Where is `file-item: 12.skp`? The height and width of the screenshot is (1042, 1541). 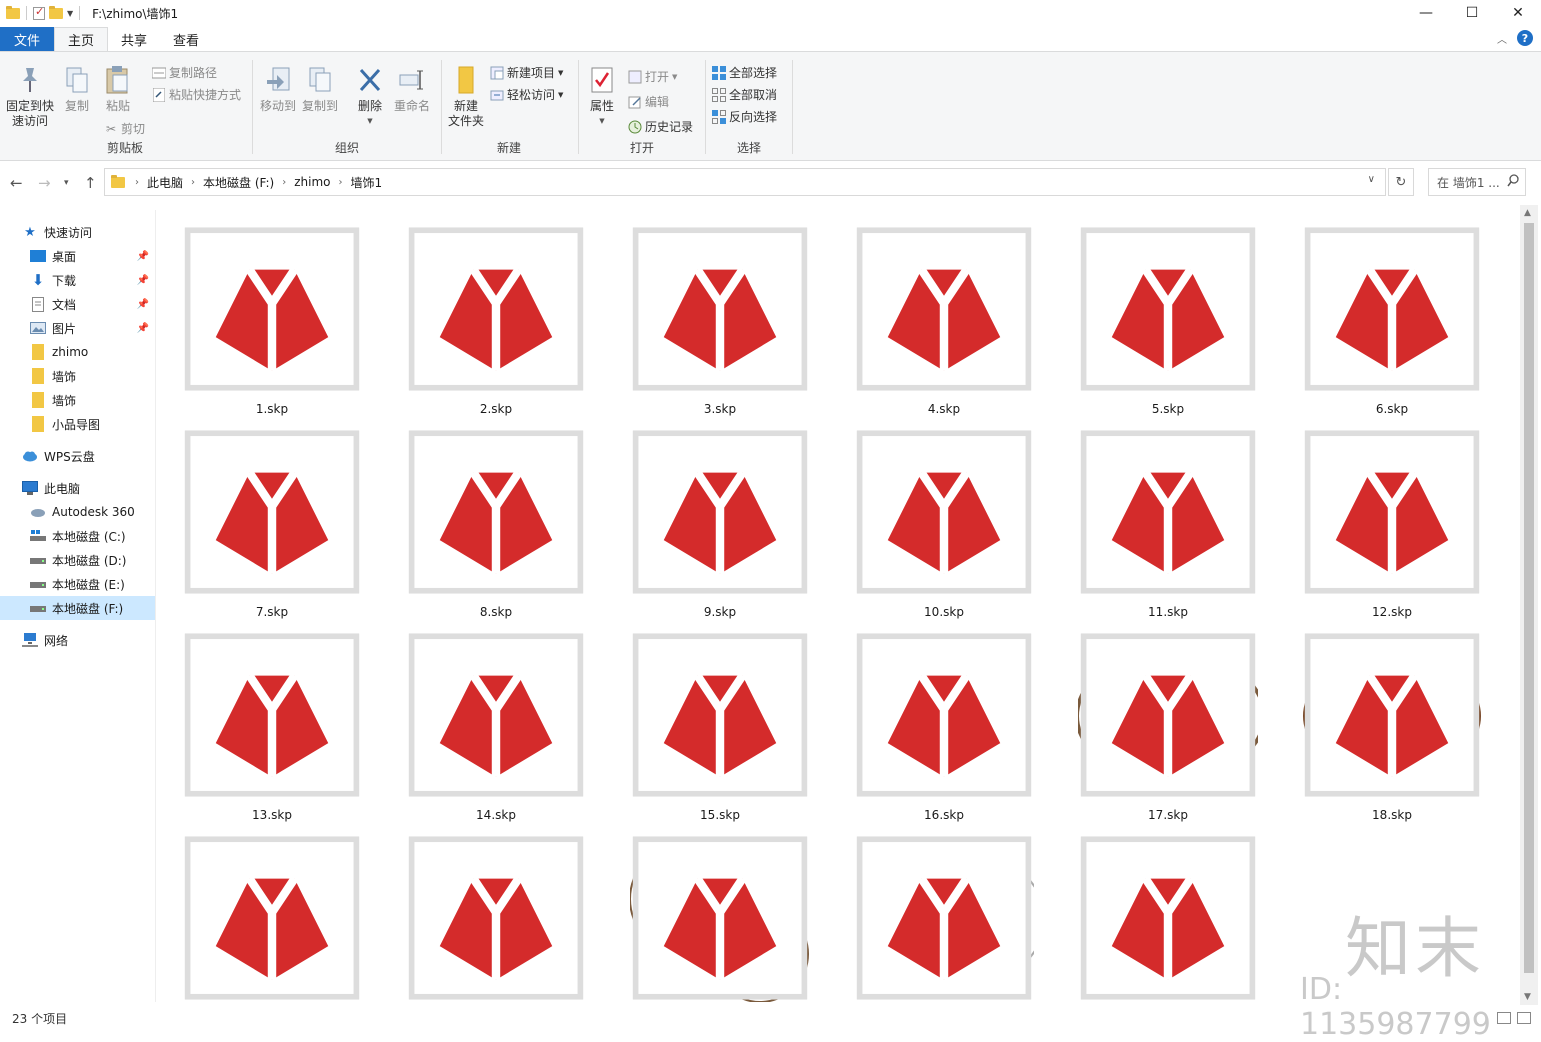 file-item: 12.skp is located at coordinates (1392, 533).